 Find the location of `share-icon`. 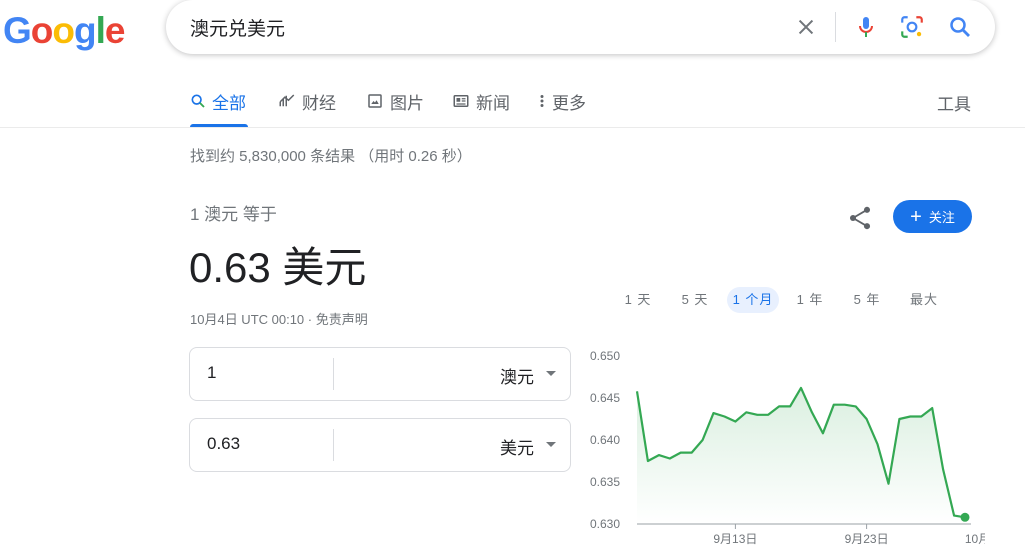

share-icon is located at coordinates (860, 218).